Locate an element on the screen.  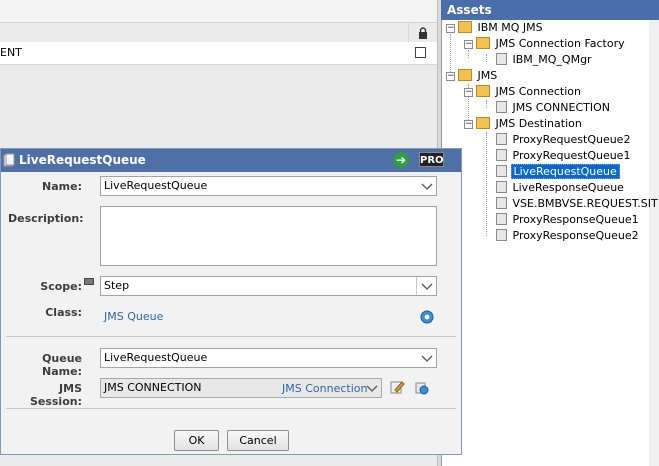
tree-node: JMS Connection Factory is located at coordinates (551, 44).